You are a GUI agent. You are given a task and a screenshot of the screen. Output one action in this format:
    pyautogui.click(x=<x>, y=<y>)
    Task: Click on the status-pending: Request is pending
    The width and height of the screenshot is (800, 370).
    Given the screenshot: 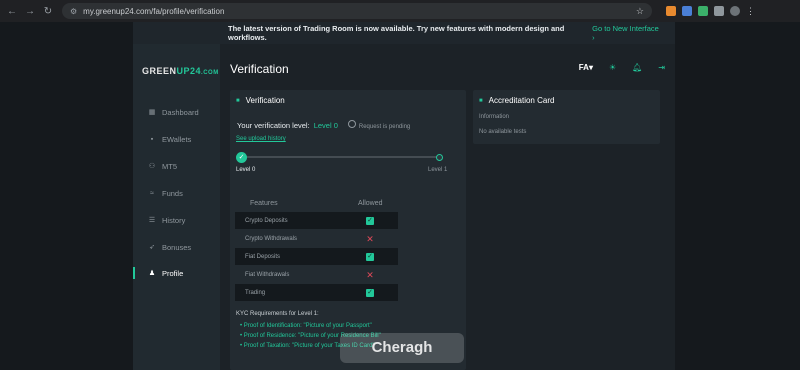 What is the action you would take?
    pyautogui.click(x=378, y=125)
    